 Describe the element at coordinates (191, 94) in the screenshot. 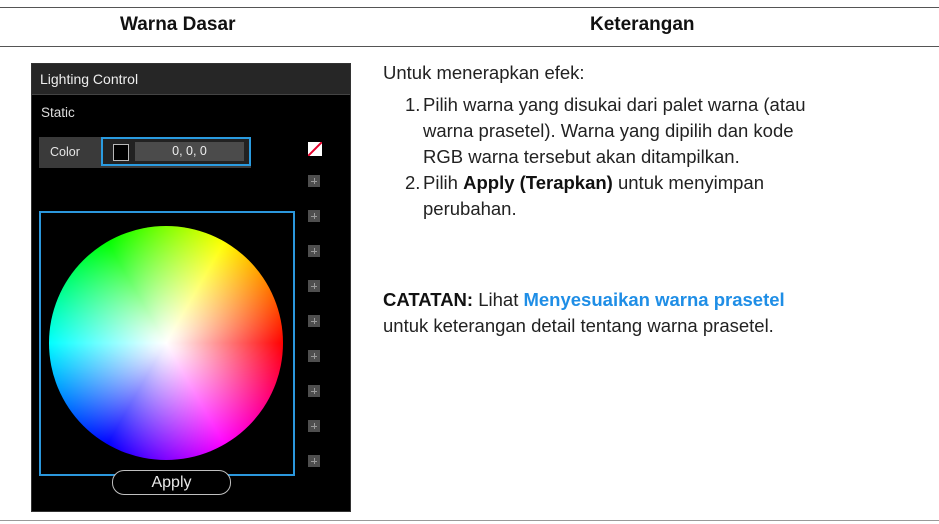

I see `panel-divider` at that location.